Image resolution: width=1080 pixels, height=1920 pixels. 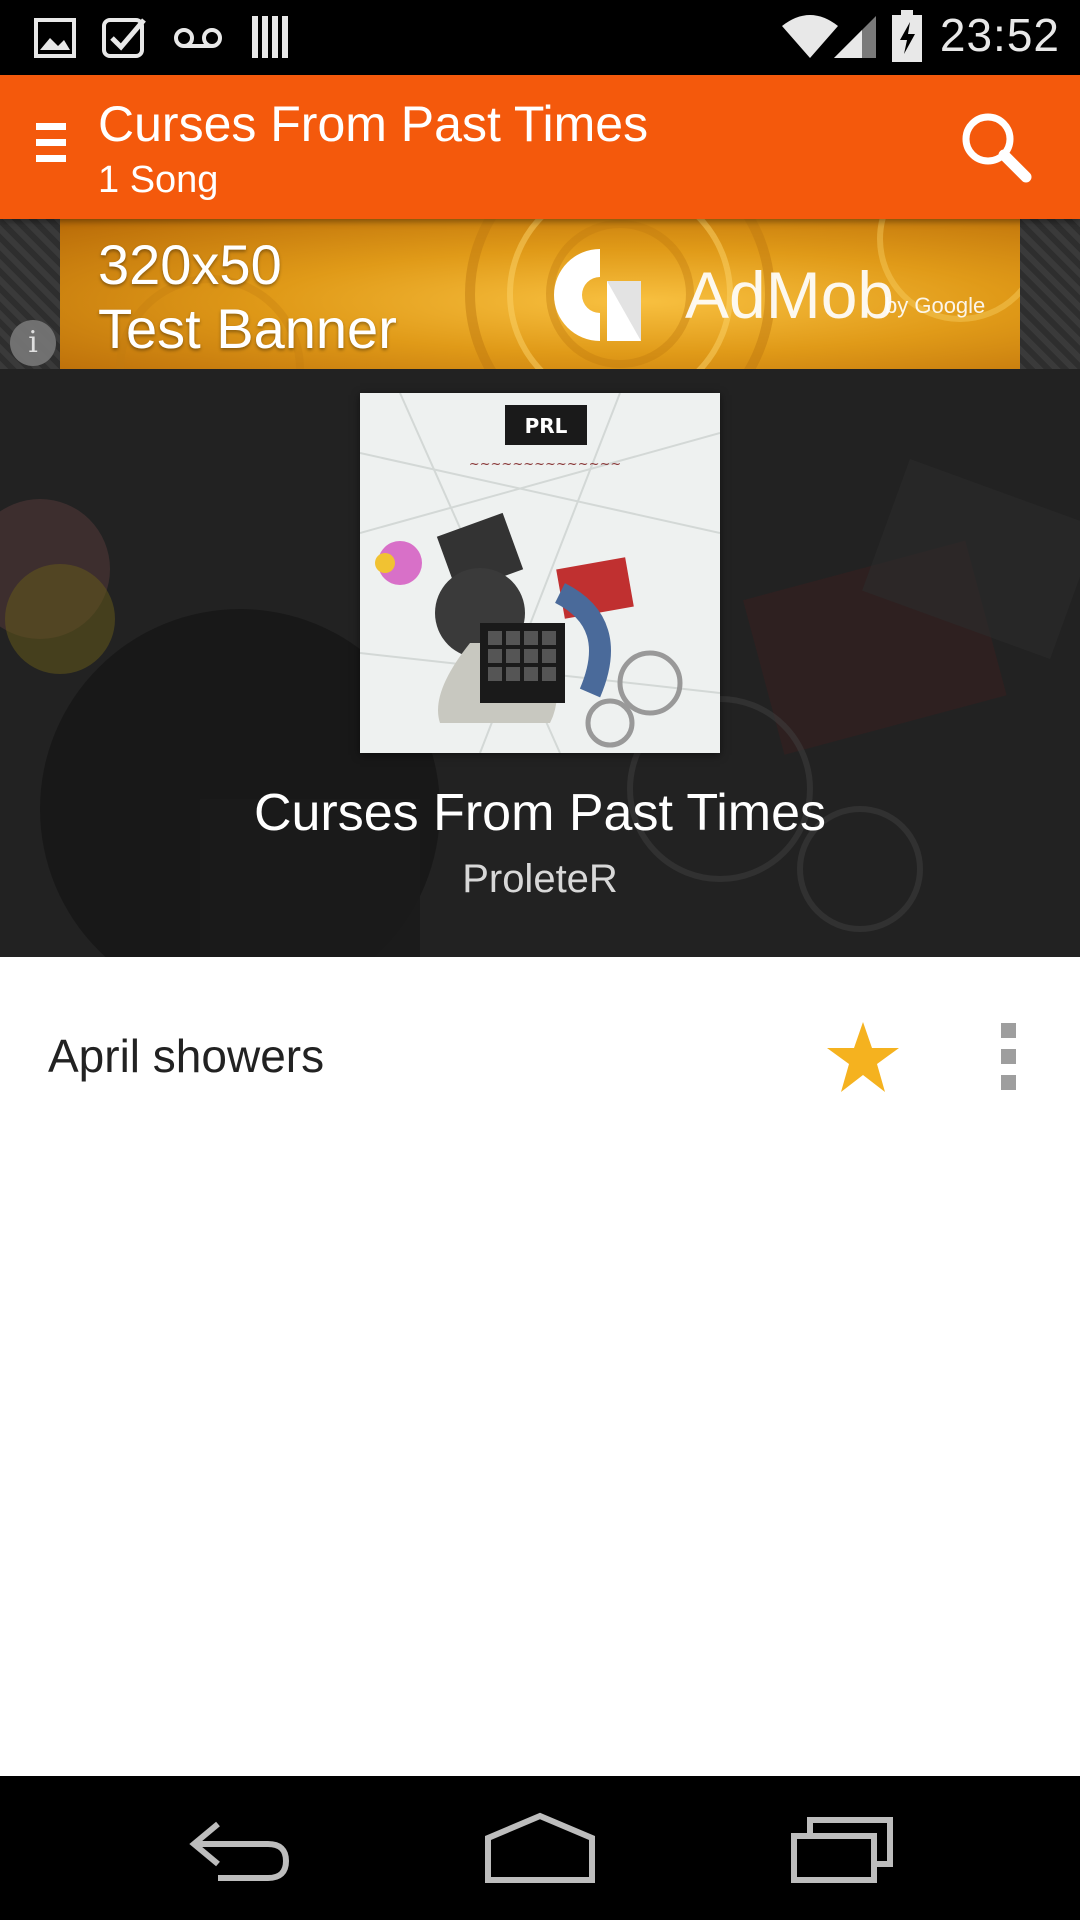 What do you see at coordinates (540, 879) in the screenshot?
I see `album-artist: ProleteR` at bounding box center [540, 879].